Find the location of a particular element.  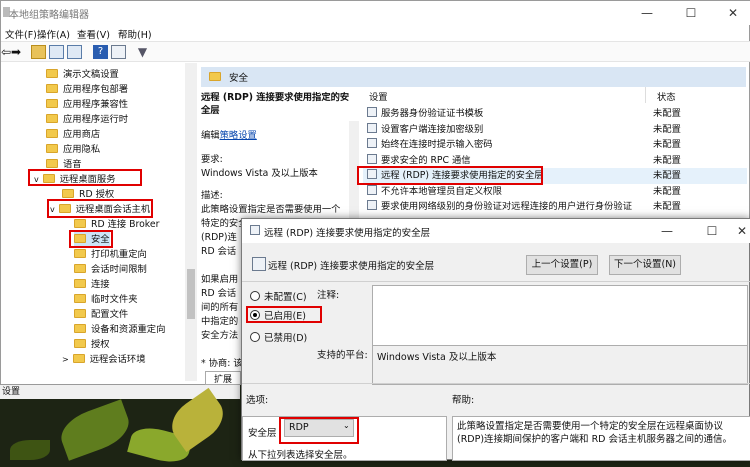

show-tree-icon is located at coordinates (56, 52).